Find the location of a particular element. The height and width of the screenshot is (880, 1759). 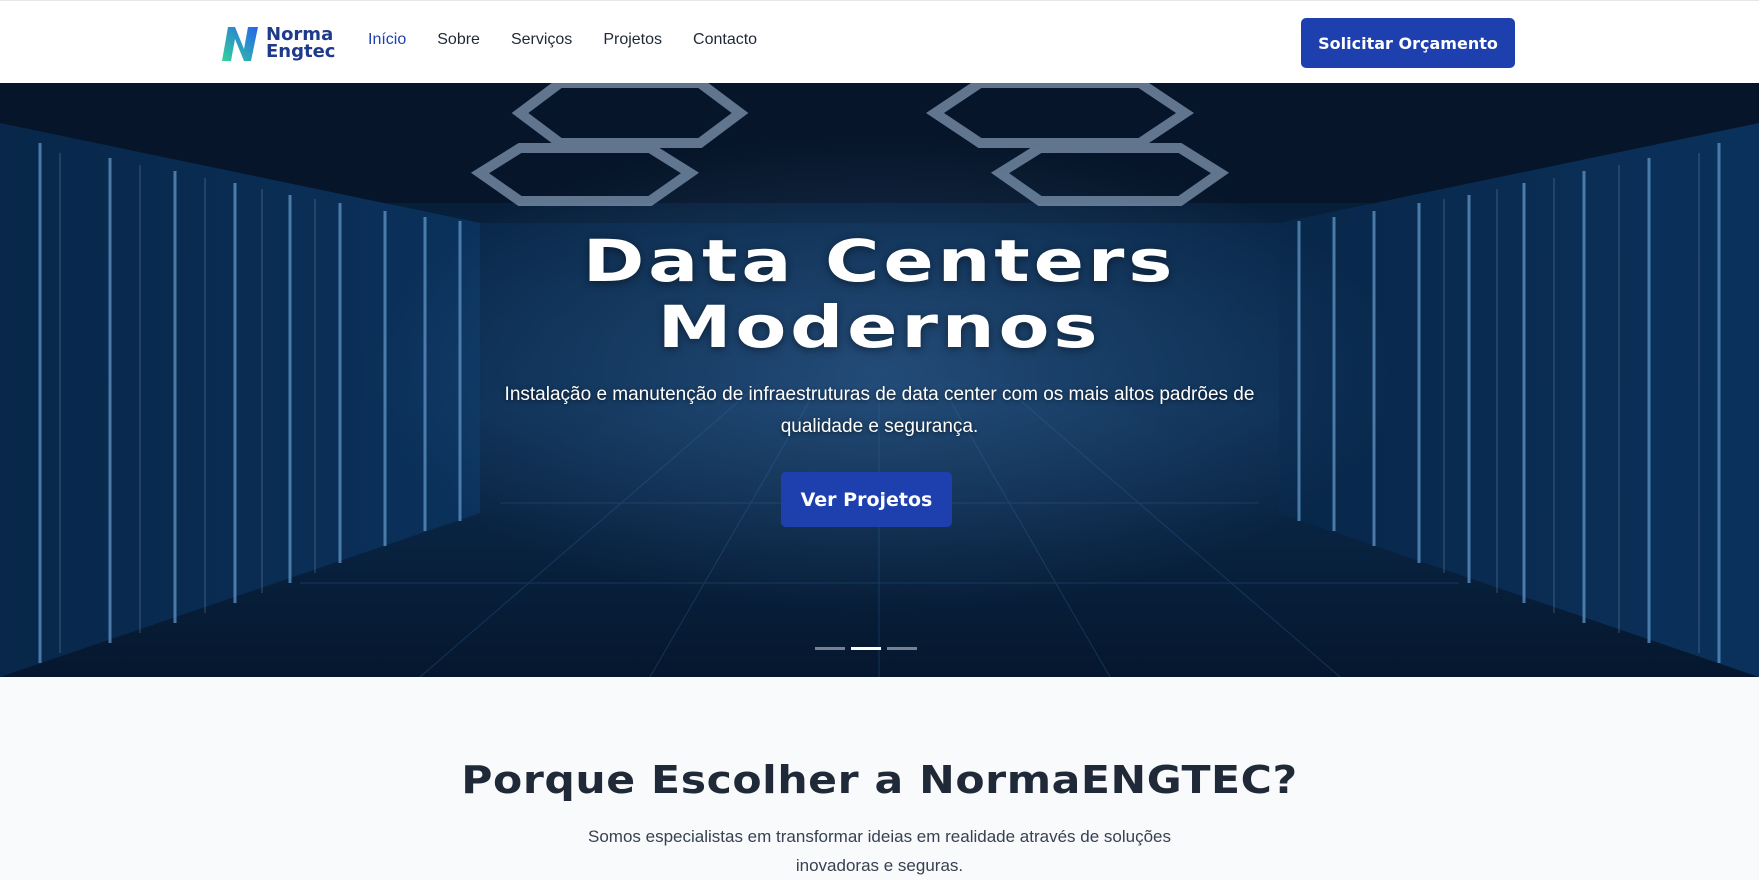

logo-wordmark: Norma Engtec is located at coordinates (301, 44).